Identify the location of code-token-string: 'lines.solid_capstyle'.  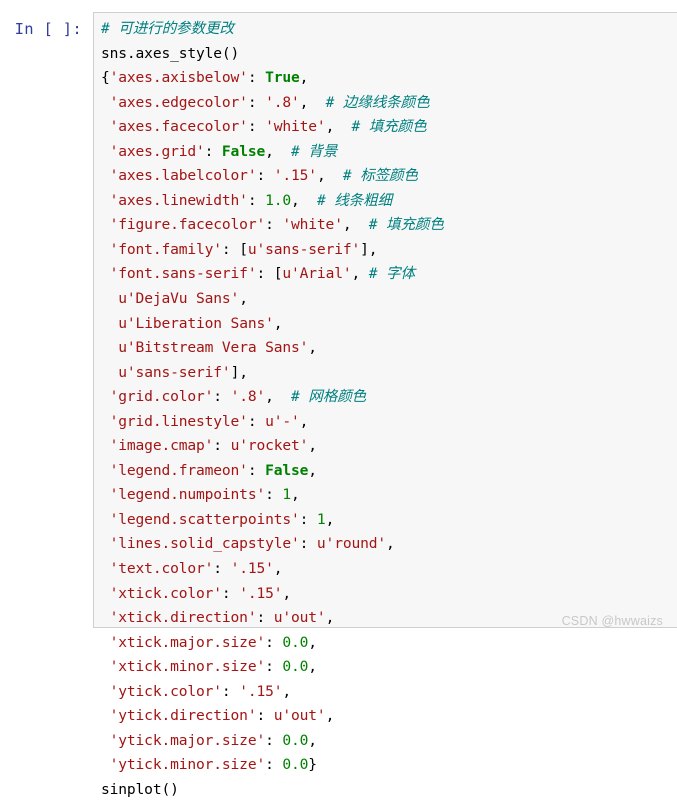
(204, 544).